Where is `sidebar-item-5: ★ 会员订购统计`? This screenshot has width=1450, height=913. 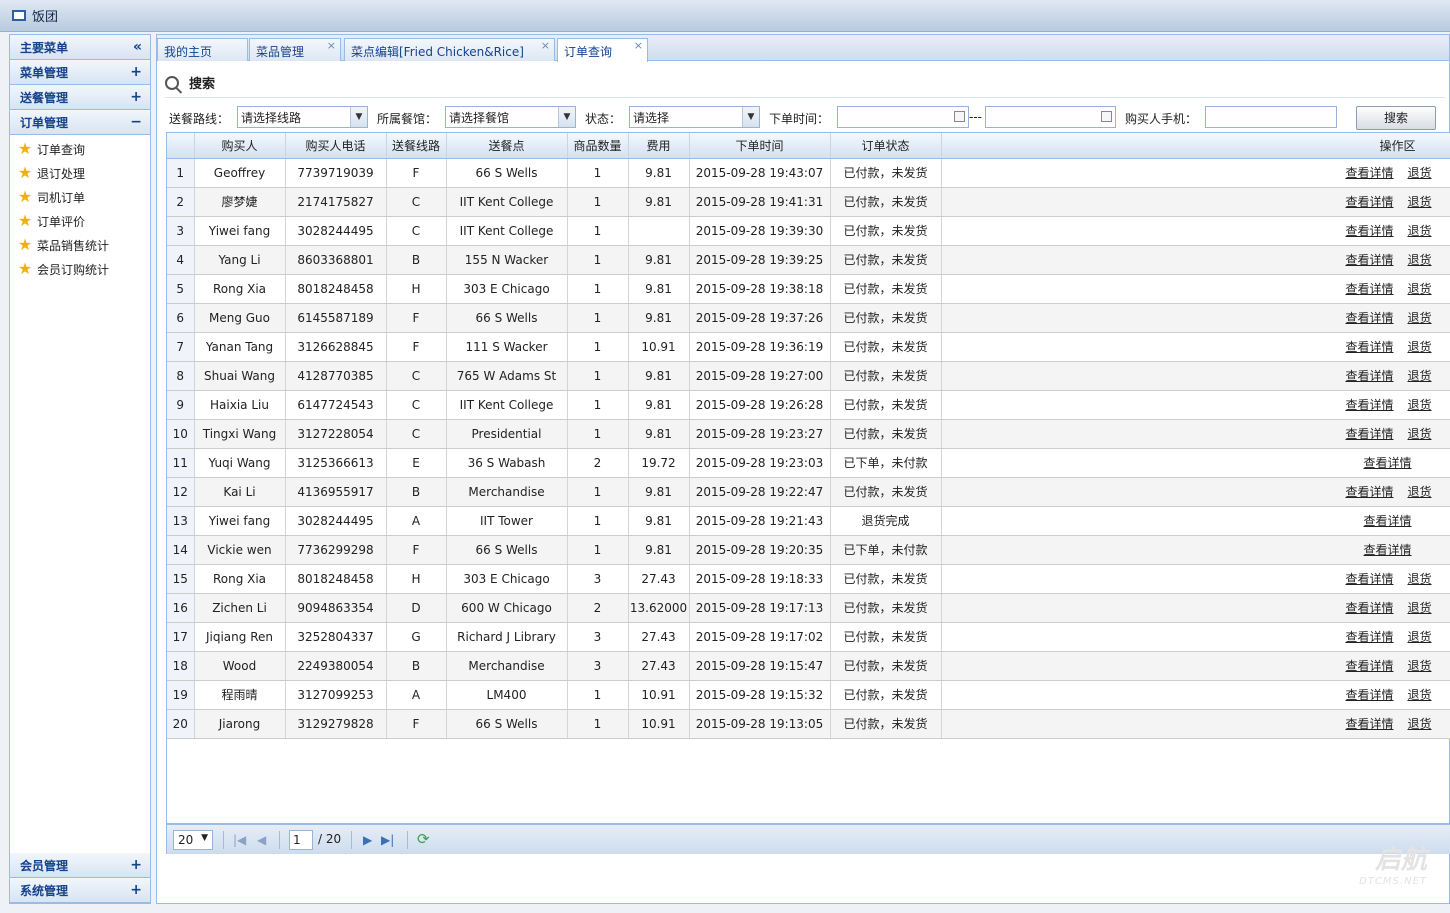
sidebar-item-5: ★ 会员订购统计 is located at coordinates (80, 269).